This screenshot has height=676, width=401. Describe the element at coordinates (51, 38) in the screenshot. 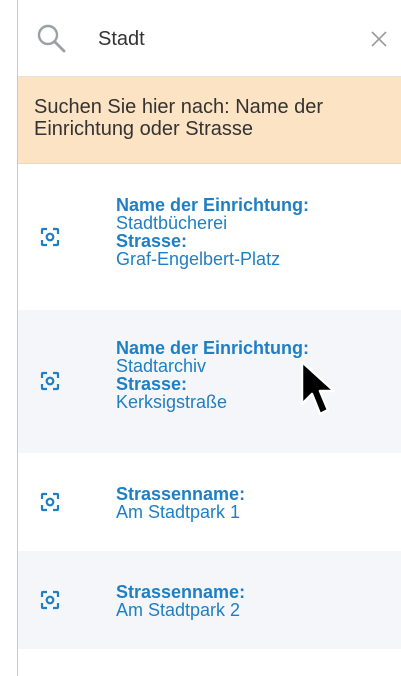

I see `search-icon` at that location.